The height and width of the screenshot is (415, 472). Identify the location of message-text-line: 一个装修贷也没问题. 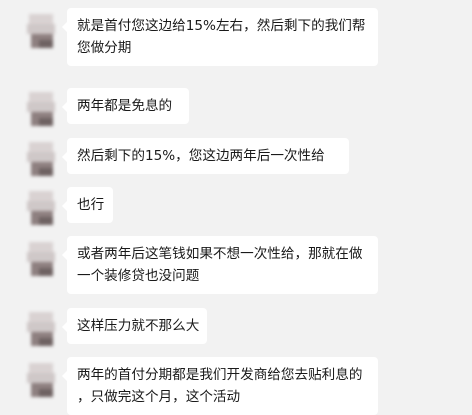
(138, 276).